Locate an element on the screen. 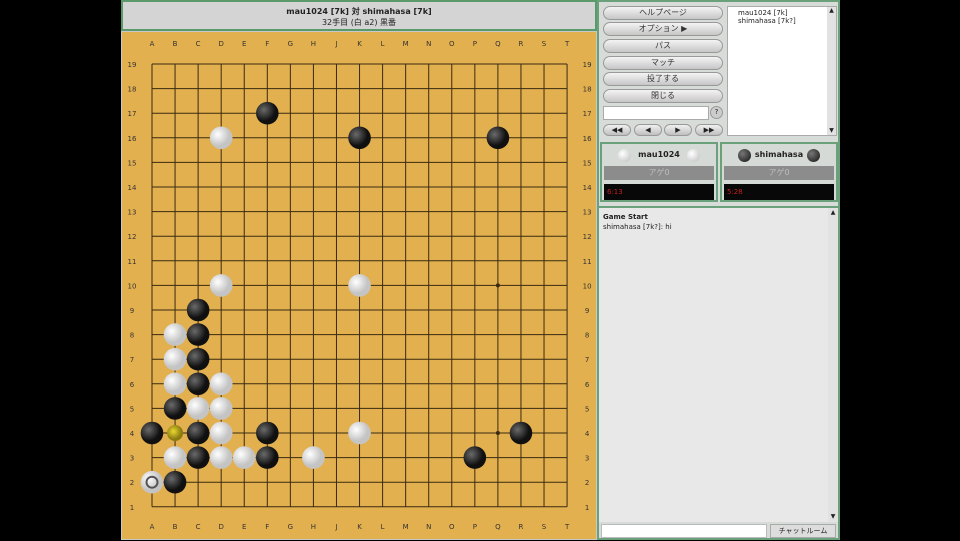 The height and width of the screenshot is (541, 960). column-label: P is located at coordinates (475, 527).